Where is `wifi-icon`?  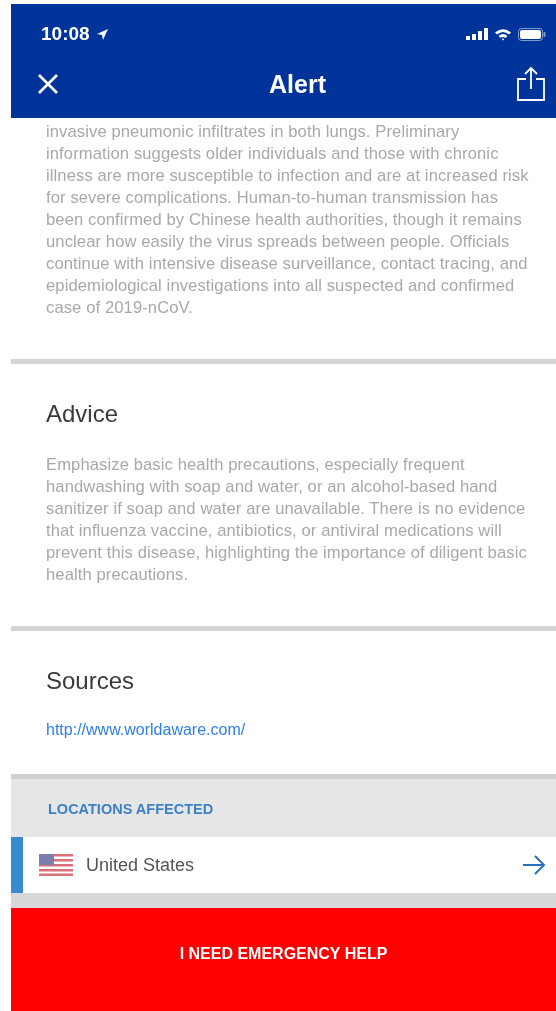 wifi-icon is located at coordinates (503, 34).